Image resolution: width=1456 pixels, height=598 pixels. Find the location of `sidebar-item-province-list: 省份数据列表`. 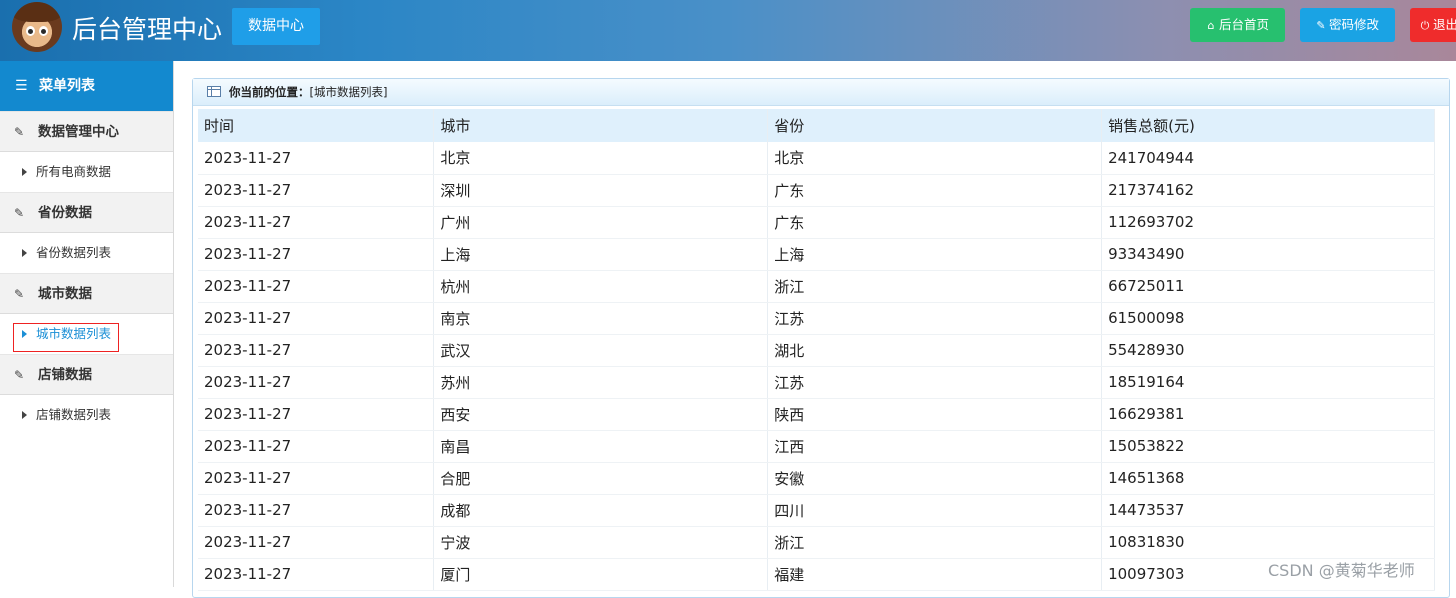

sidebar-item-province-list: 省份数据列表 is located at coordinates (86, 253).